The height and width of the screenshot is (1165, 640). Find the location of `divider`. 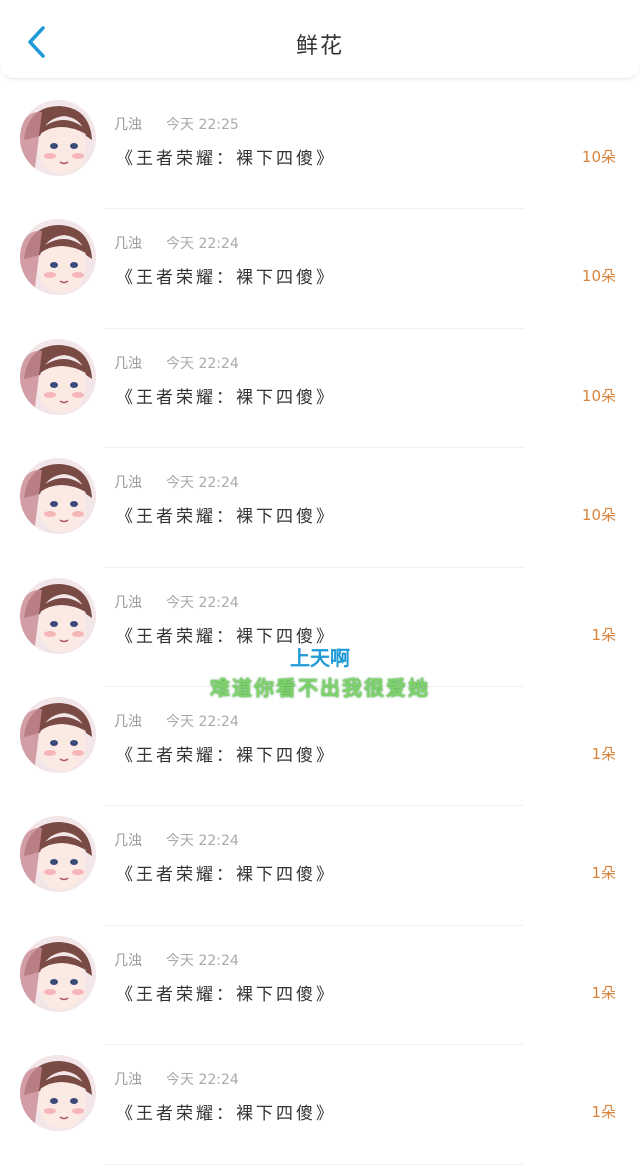

divider is located at coordinates (314, 1164).